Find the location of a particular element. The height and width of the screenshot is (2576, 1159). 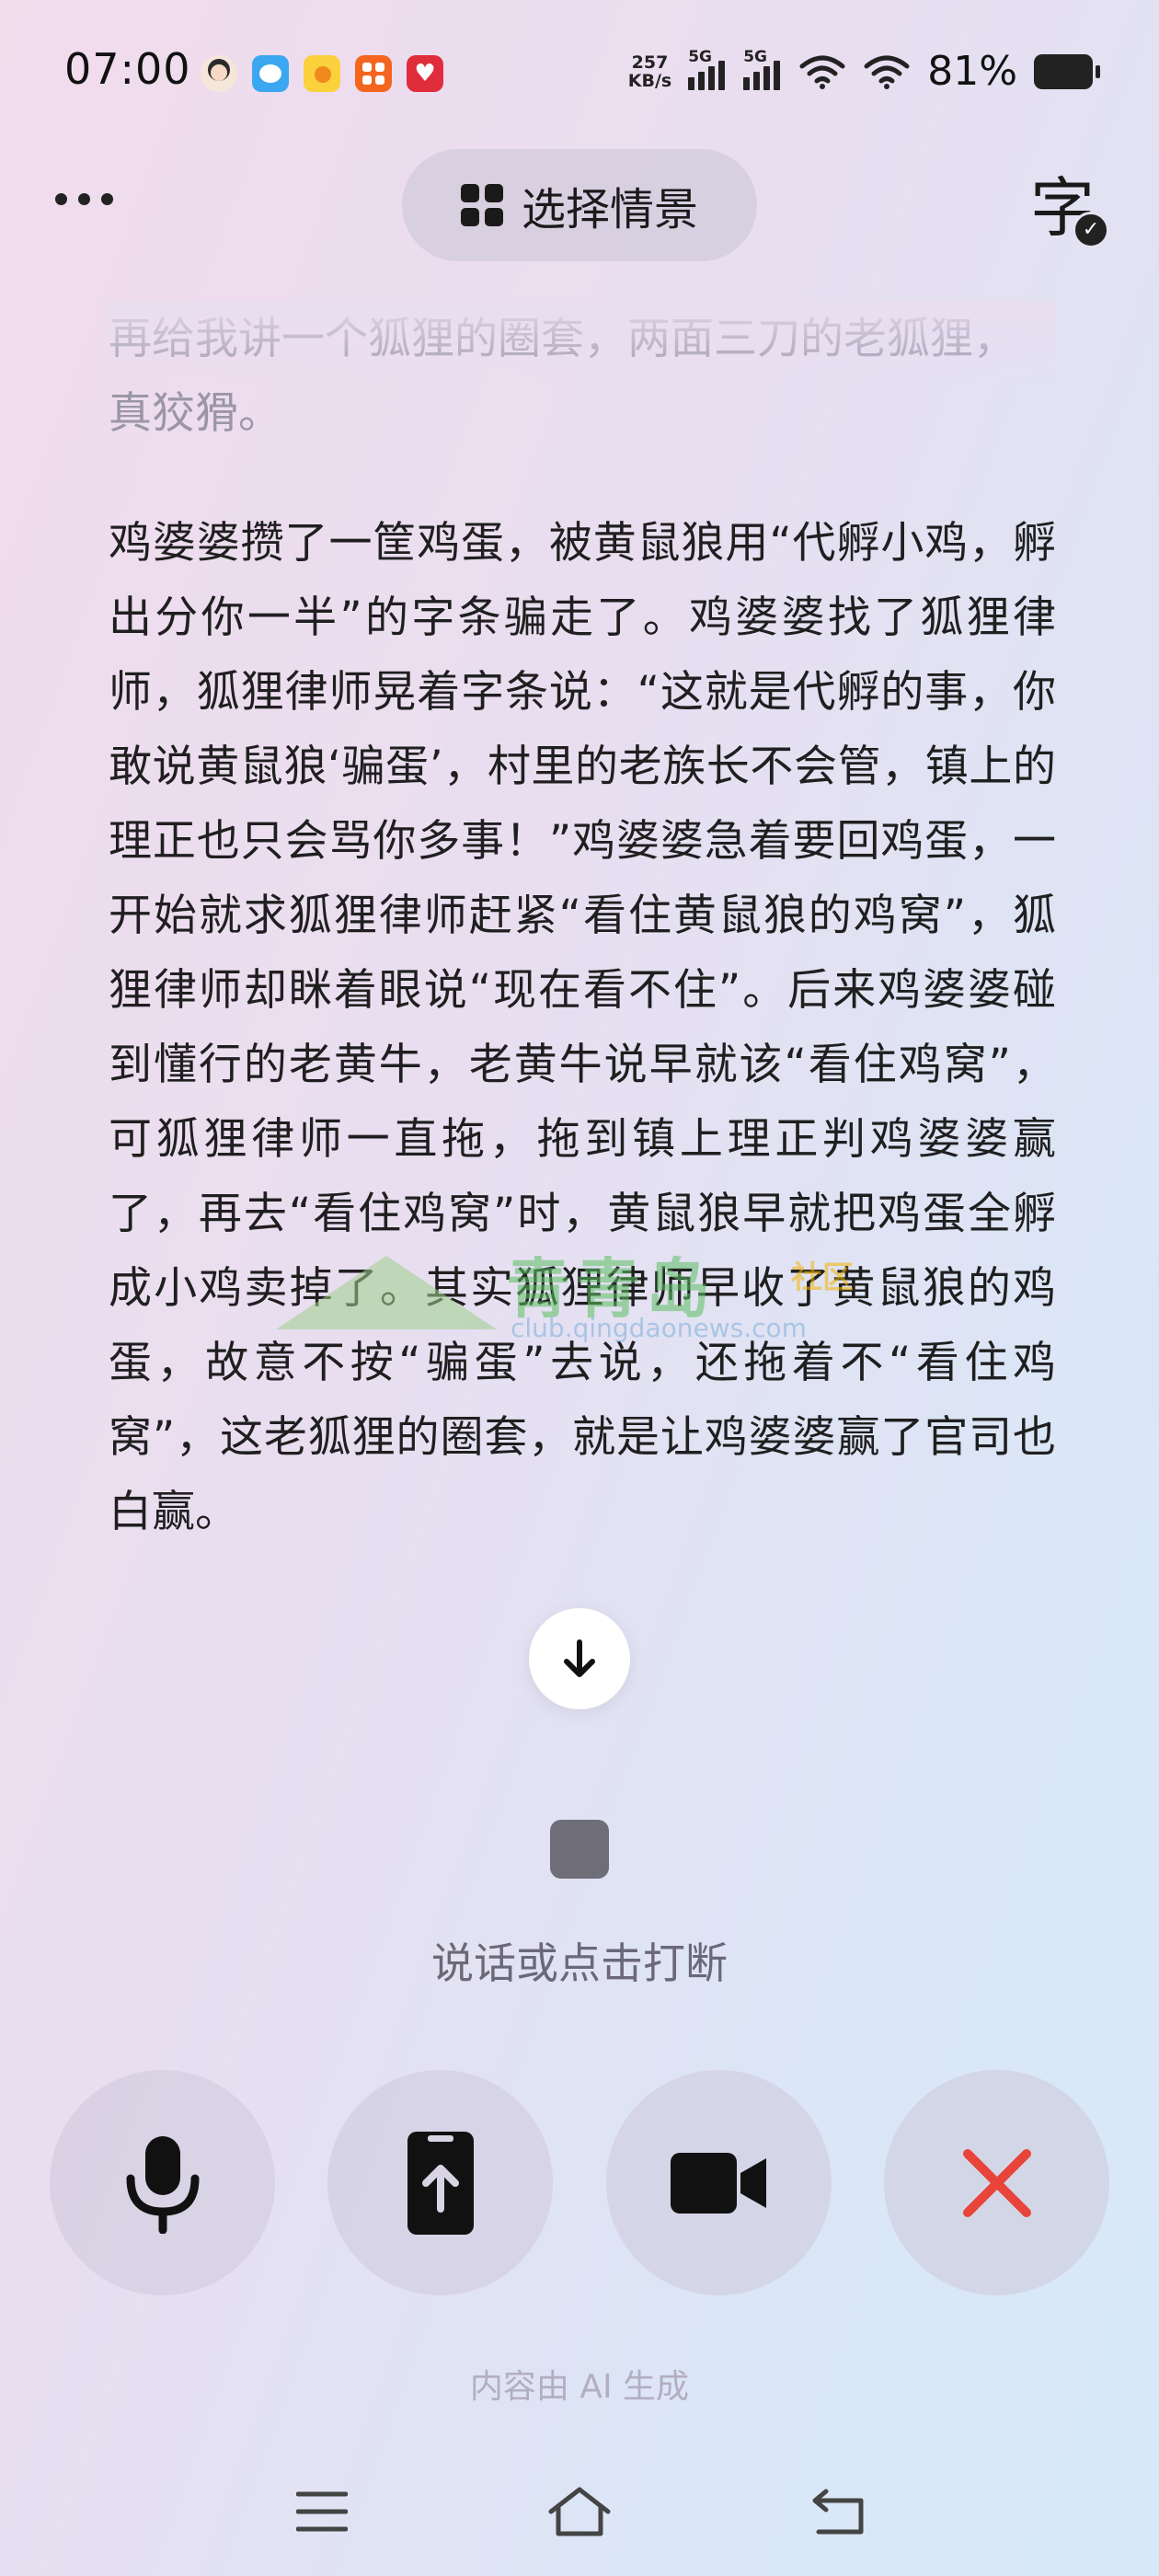

more-options-button is located at coordinates (84, 199).